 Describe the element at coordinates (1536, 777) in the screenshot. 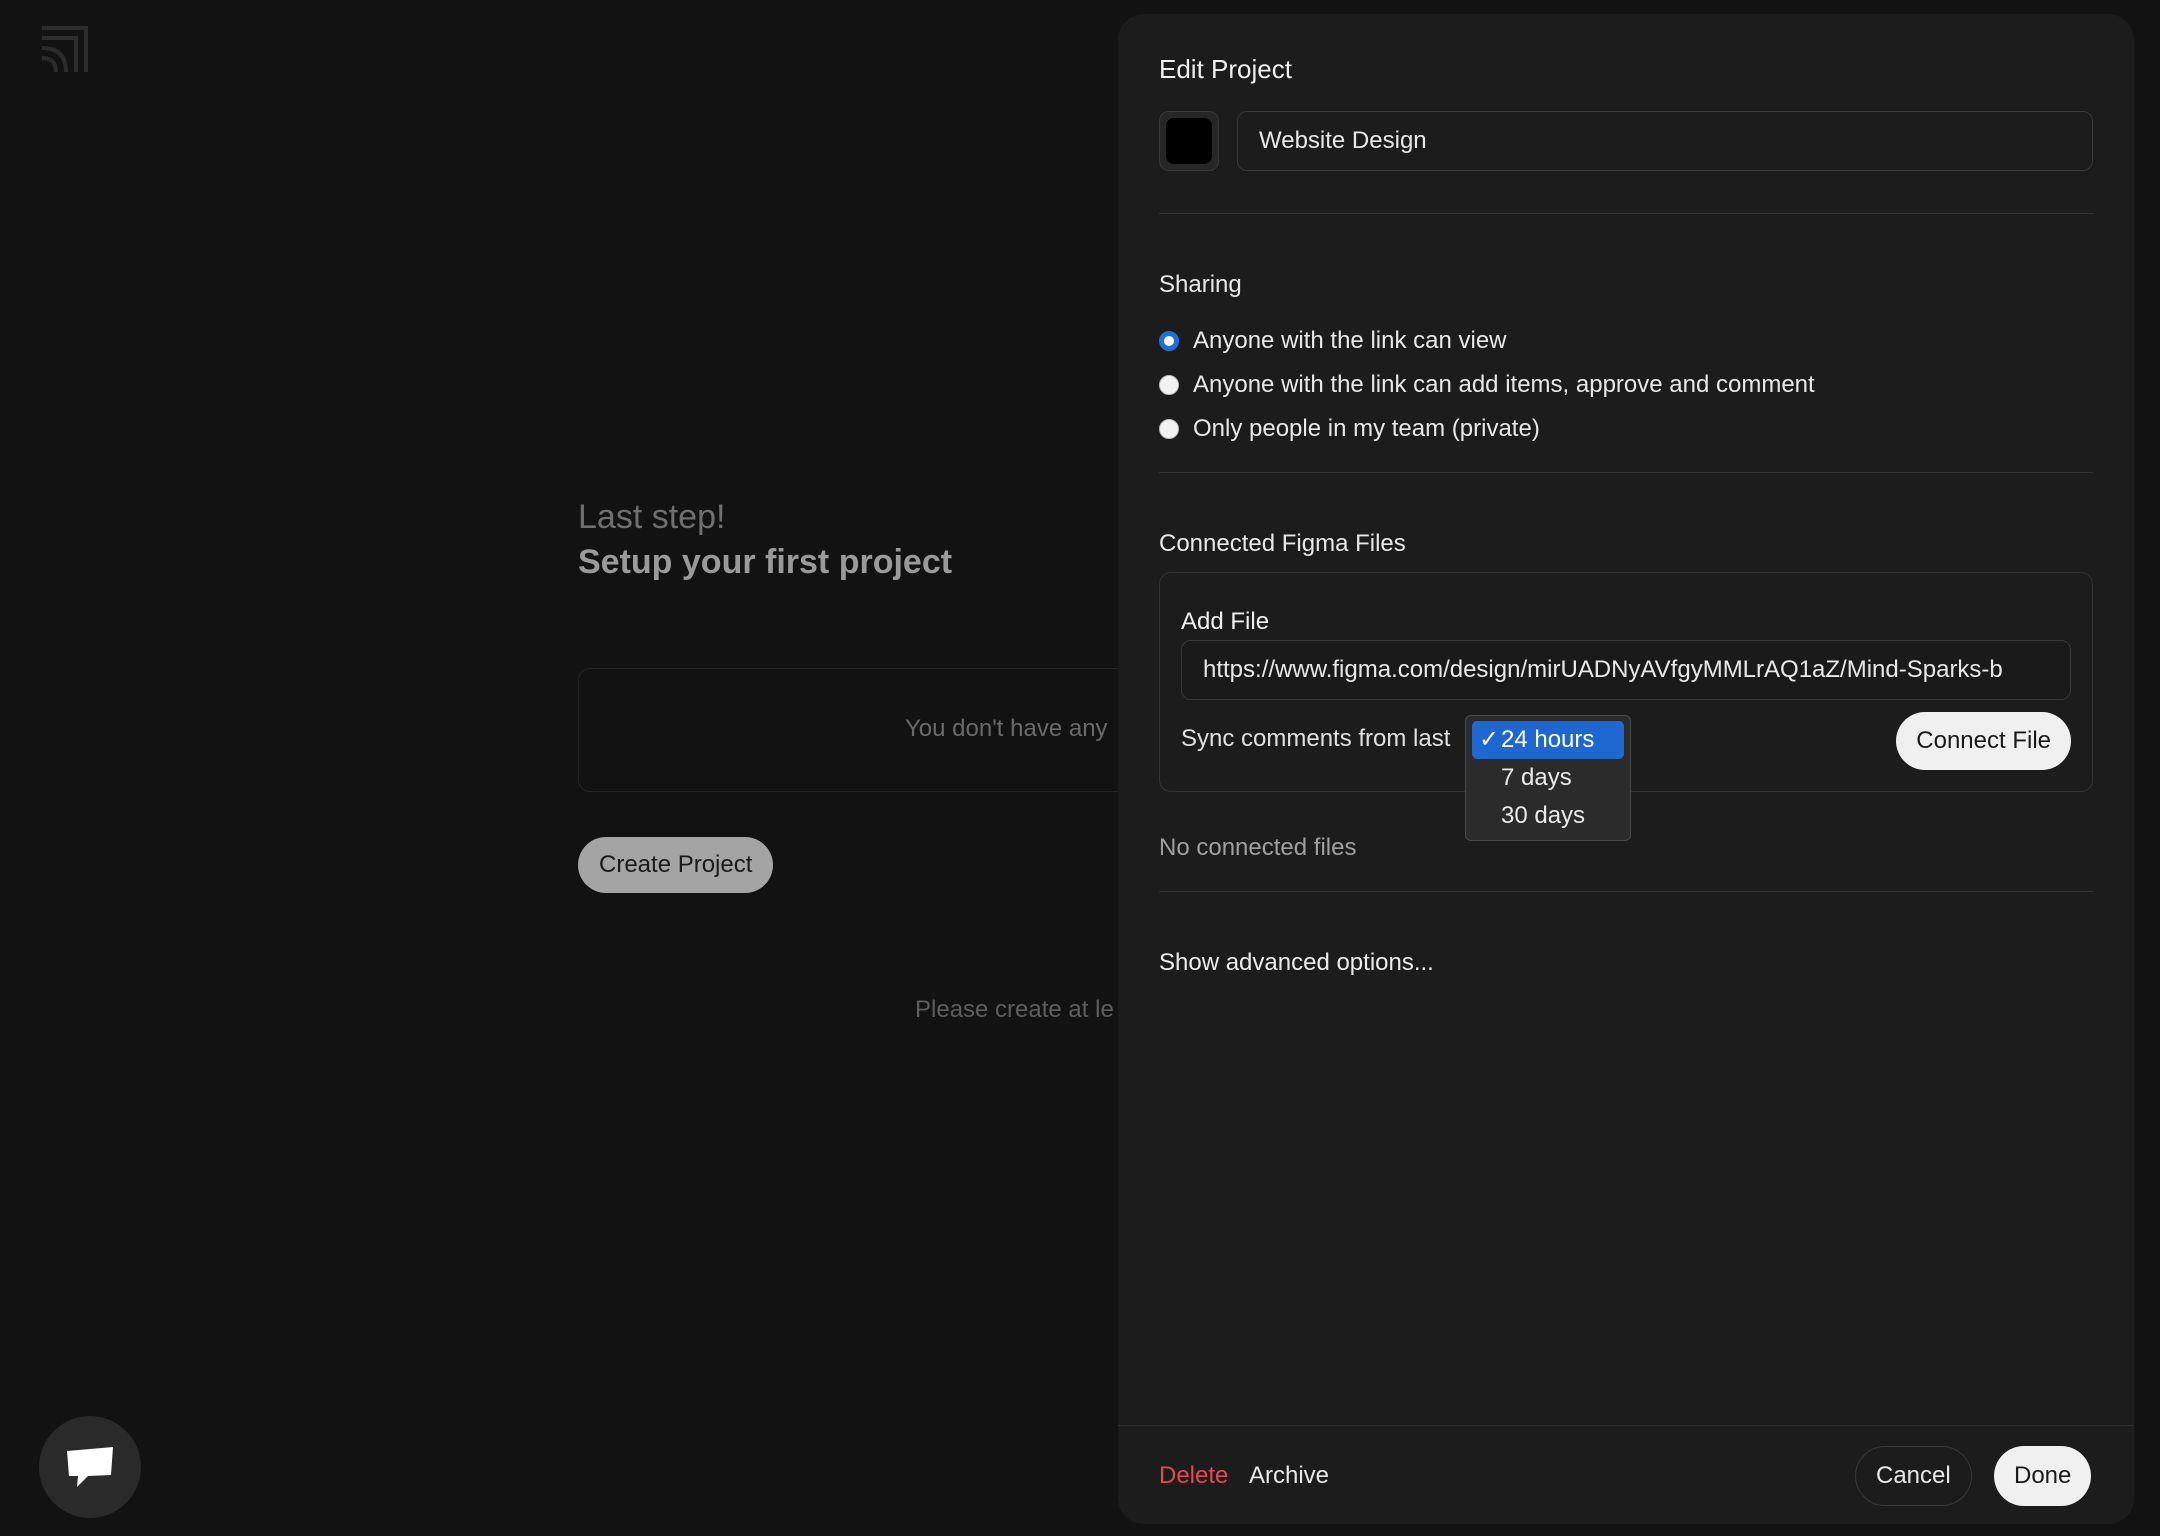

I see `sync-option-label: 7 days` at that location.